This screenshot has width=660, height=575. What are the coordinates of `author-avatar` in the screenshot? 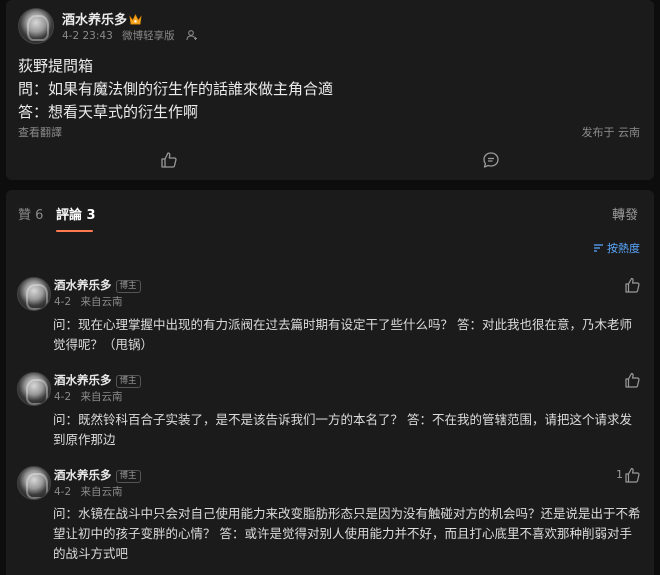 It's located at (36, 26).